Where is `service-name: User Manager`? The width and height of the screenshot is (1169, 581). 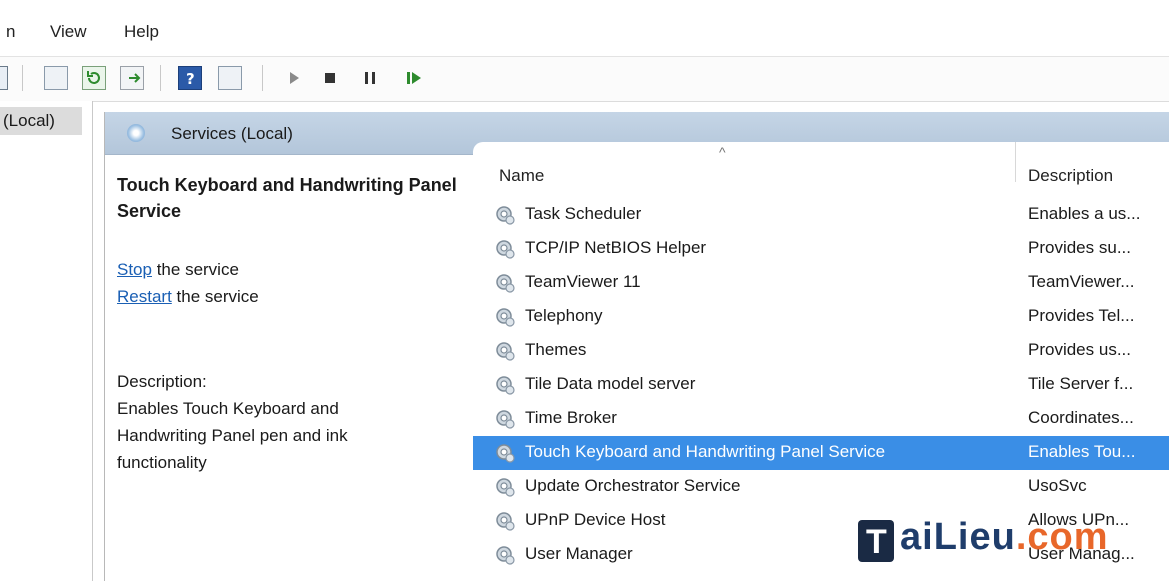 service-name: User Manager is located at coordinates (579, 553).